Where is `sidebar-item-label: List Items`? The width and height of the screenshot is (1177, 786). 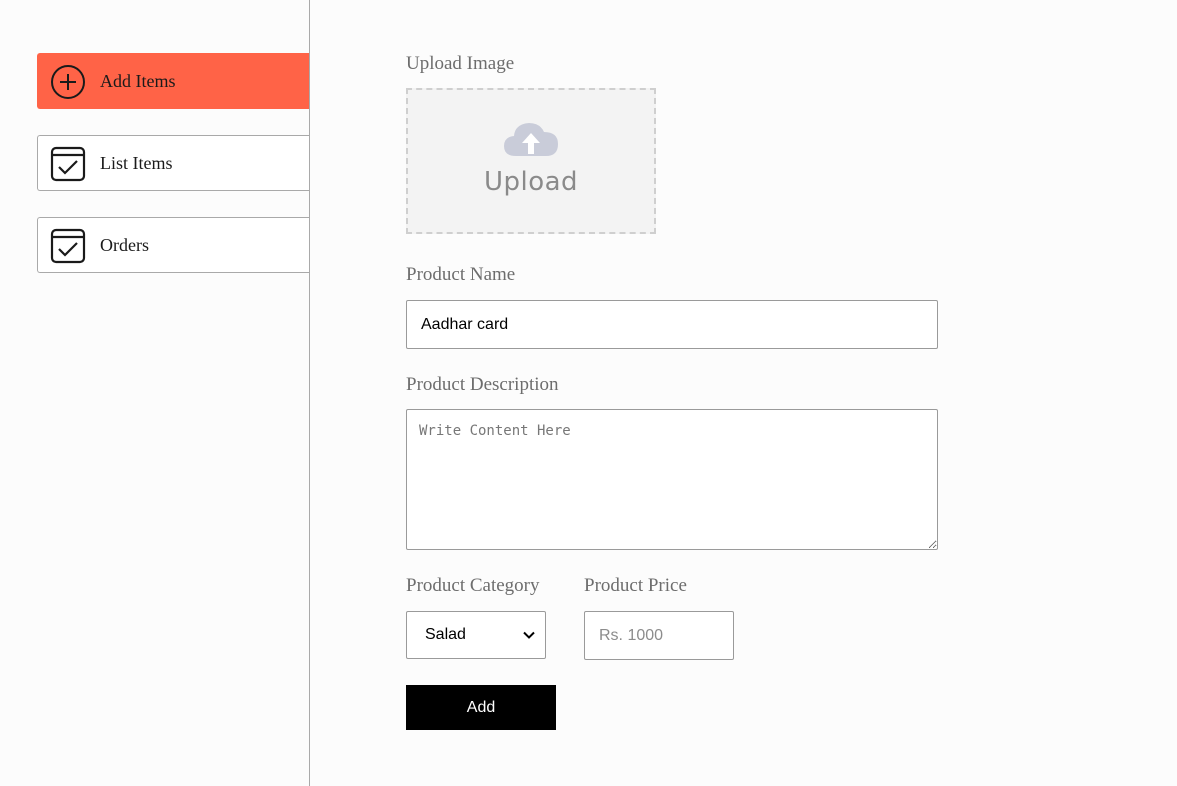
sidebar-item-label: List Items is located at coordinates (136, 163).